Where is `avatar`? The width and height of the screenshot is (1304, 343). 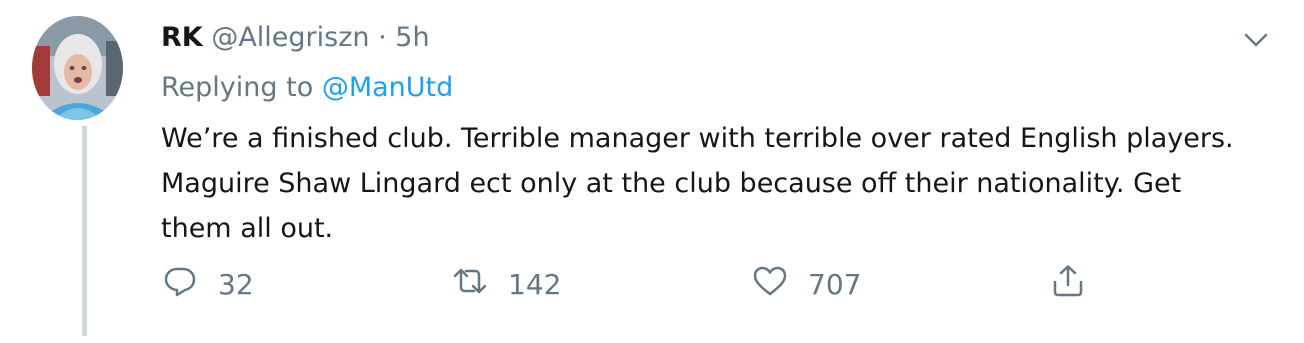
avatar is located at coordinates (77, 68).